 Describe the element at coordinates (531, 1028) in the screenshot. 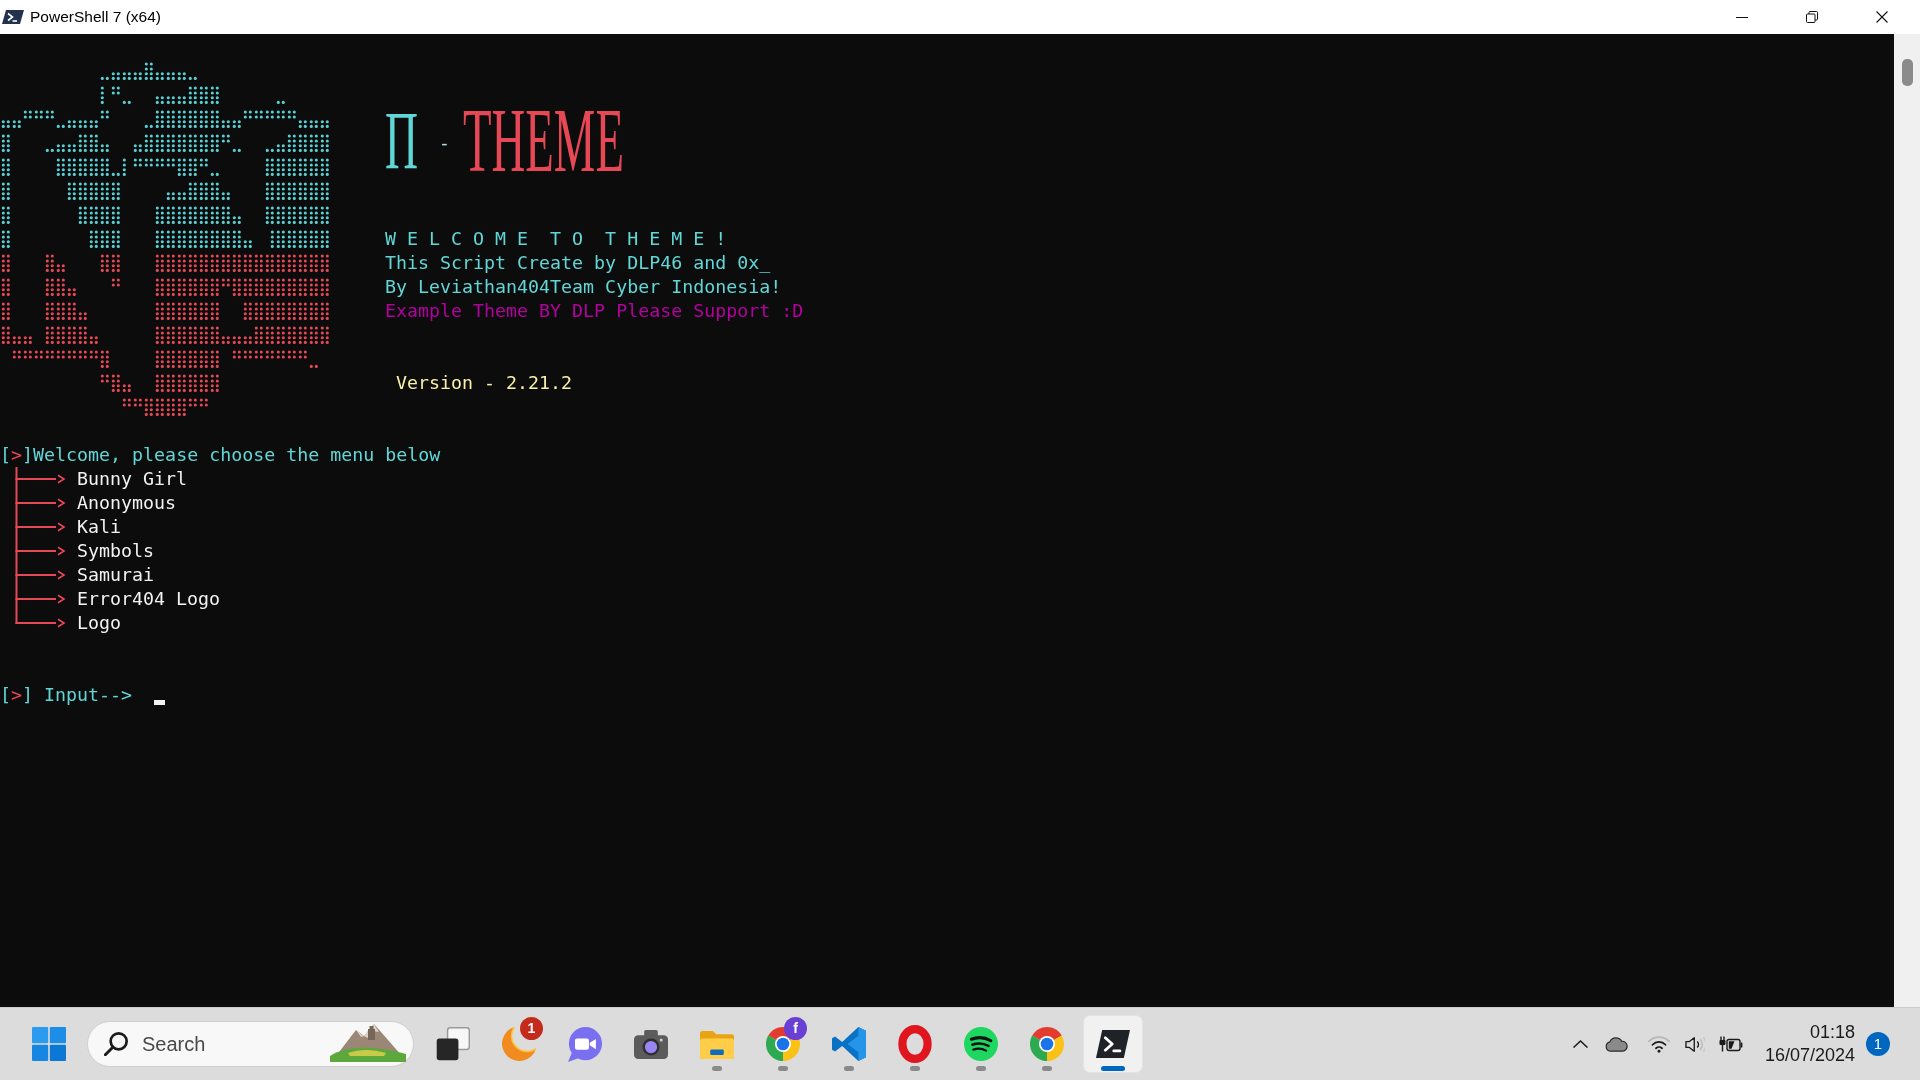

I see `notification-badge: 1` at that location.